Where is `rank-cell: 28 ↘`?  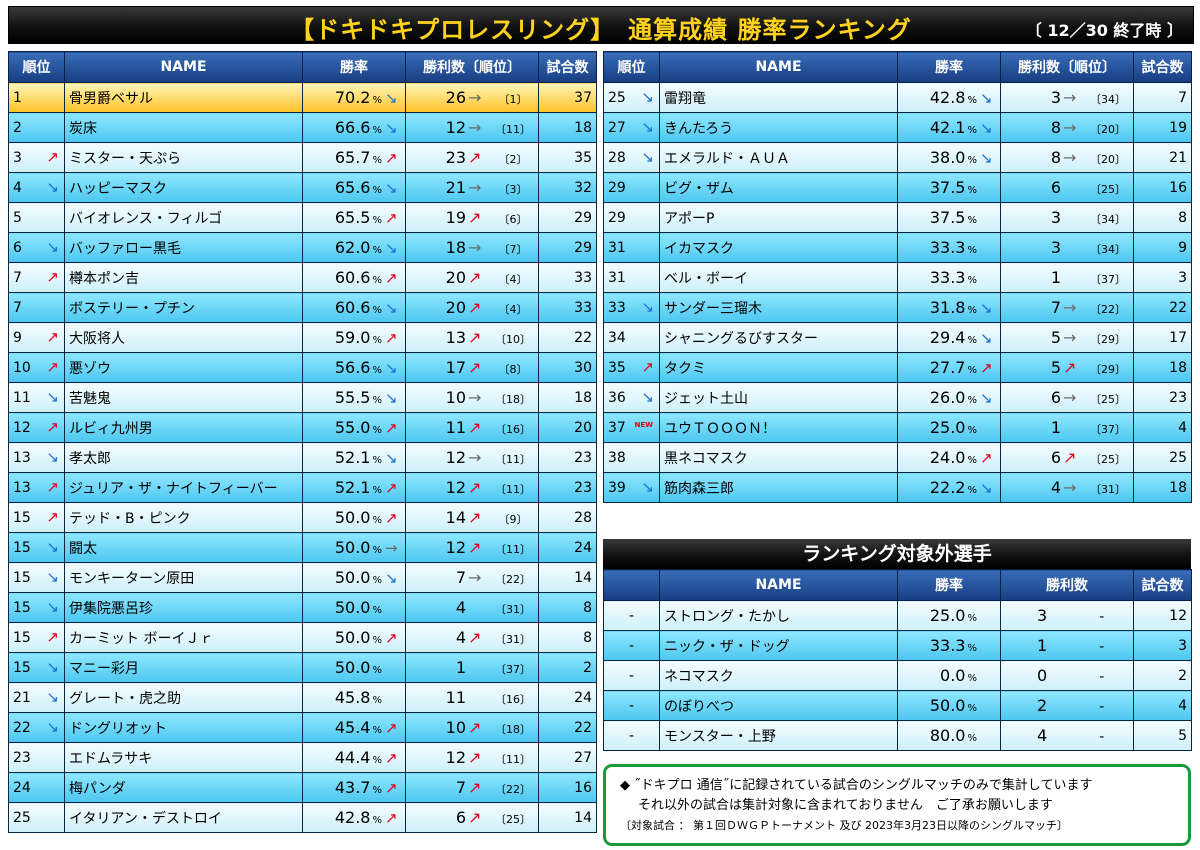 rank-cell: 28 ↘ is located at coordinates (631, 157).